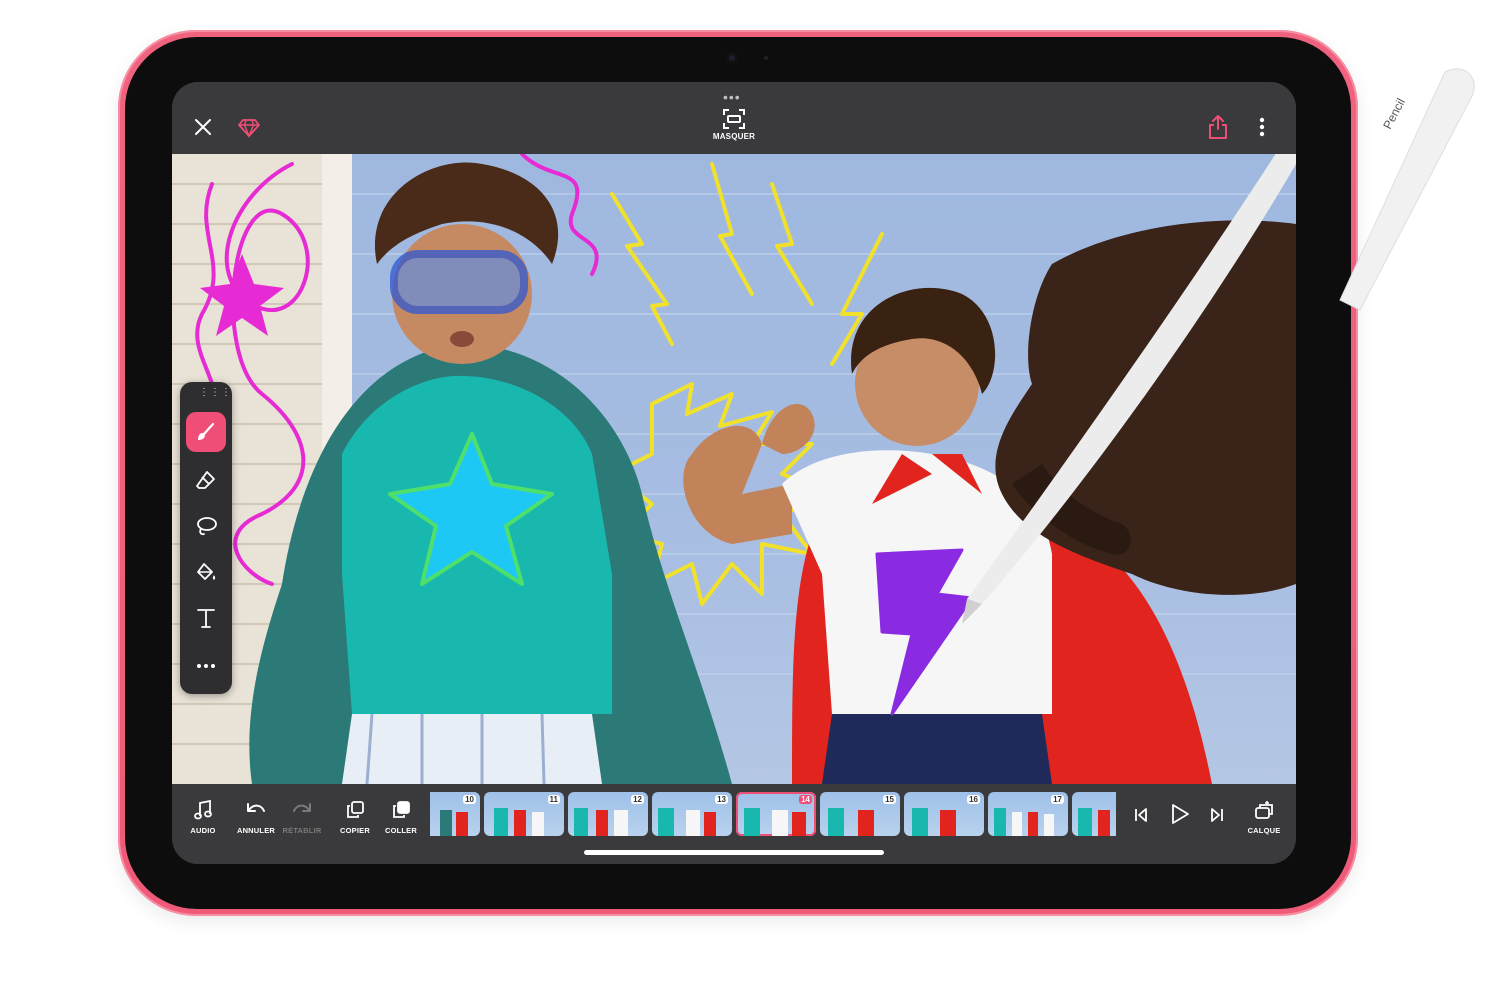 The height and width of the screenshot is (1000, 1500). What do you see at coordinates (553, 799) in the screenshot?
I see `frame-number: 11` at bounding box center [553, 799].